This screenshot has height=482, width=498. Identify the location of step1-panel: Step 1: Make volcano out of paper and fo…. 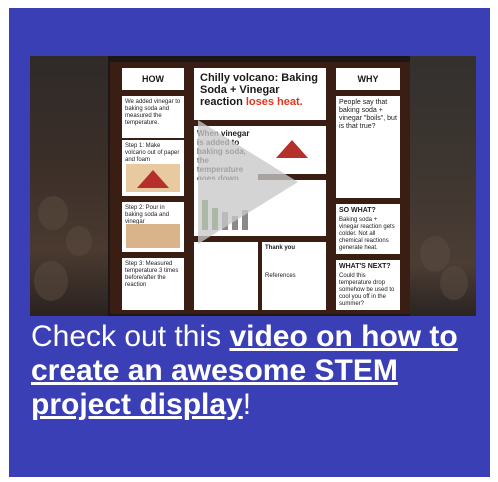
(153, 168).